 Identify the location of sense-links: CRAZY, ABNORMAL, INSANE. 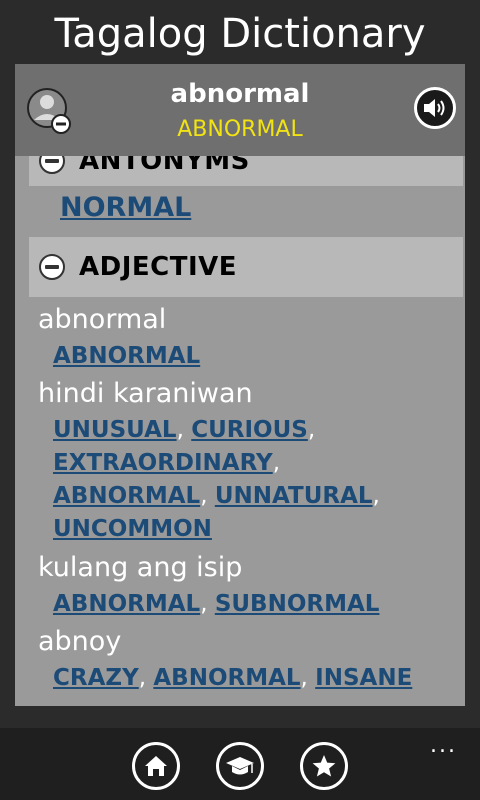
(232, 678).